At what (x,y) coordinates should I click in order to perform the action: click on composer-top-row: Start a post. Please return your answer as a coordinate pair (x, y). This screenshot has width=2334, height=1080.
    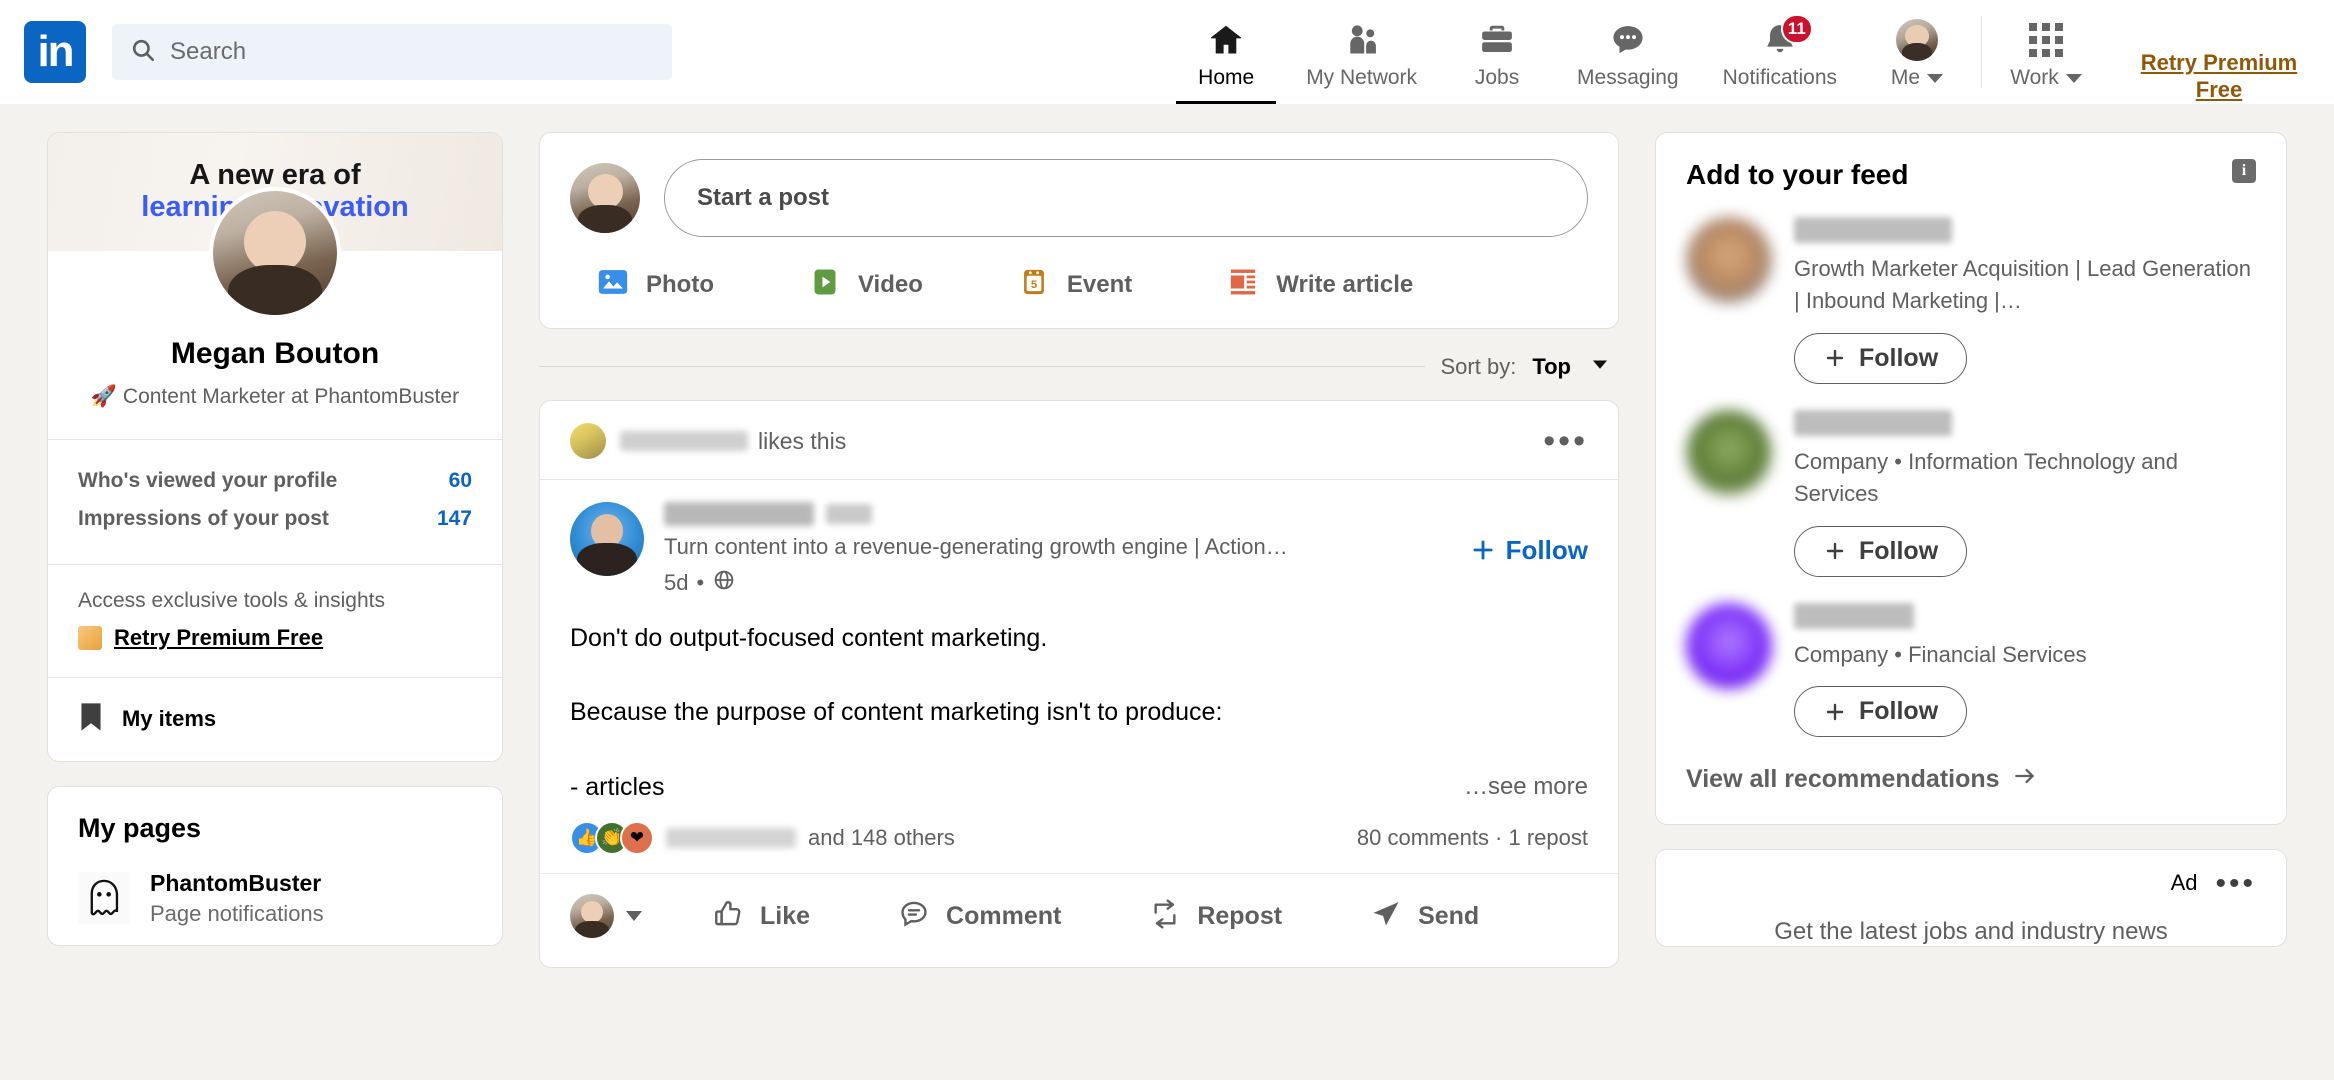
    Looking at the image, I should click on (1079, 198).